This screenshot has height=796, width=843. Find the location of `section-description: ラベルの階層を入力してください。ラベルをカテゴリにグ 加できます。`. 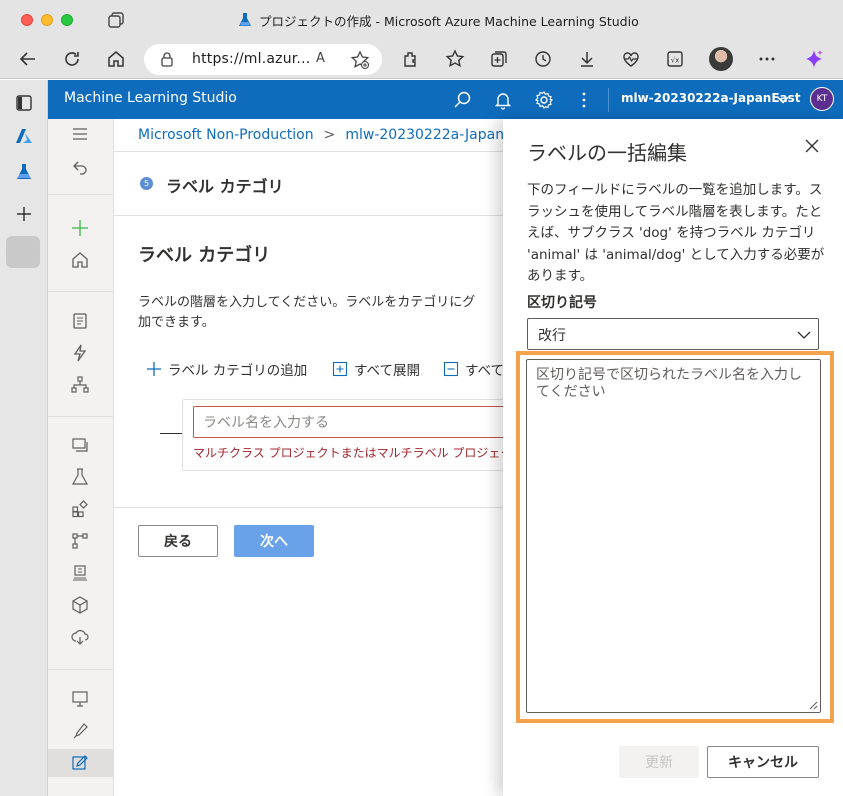

section-description: ラベルの階層を入力してください。ラベルをカテゴリにグ 加できます。 is located at coordinates (307, 312).